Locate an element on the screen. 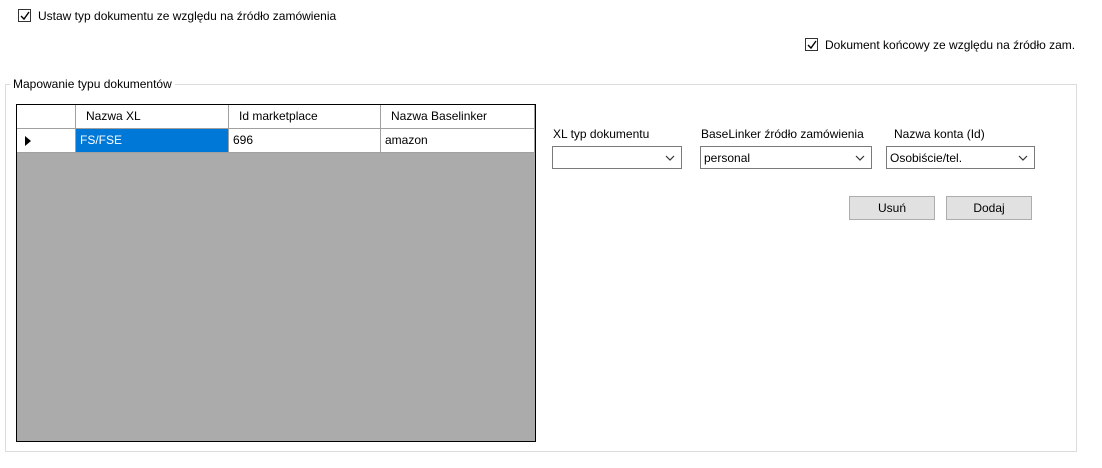  table-cell-nazwa-xl: FS/FSE is located at coordinates (152, 141).